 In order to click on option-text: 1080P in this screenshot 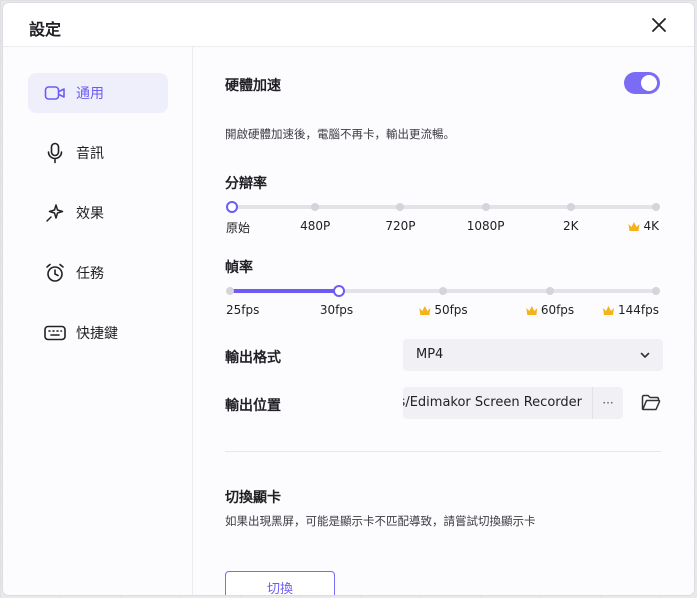, I will do `click(485, 226)`.